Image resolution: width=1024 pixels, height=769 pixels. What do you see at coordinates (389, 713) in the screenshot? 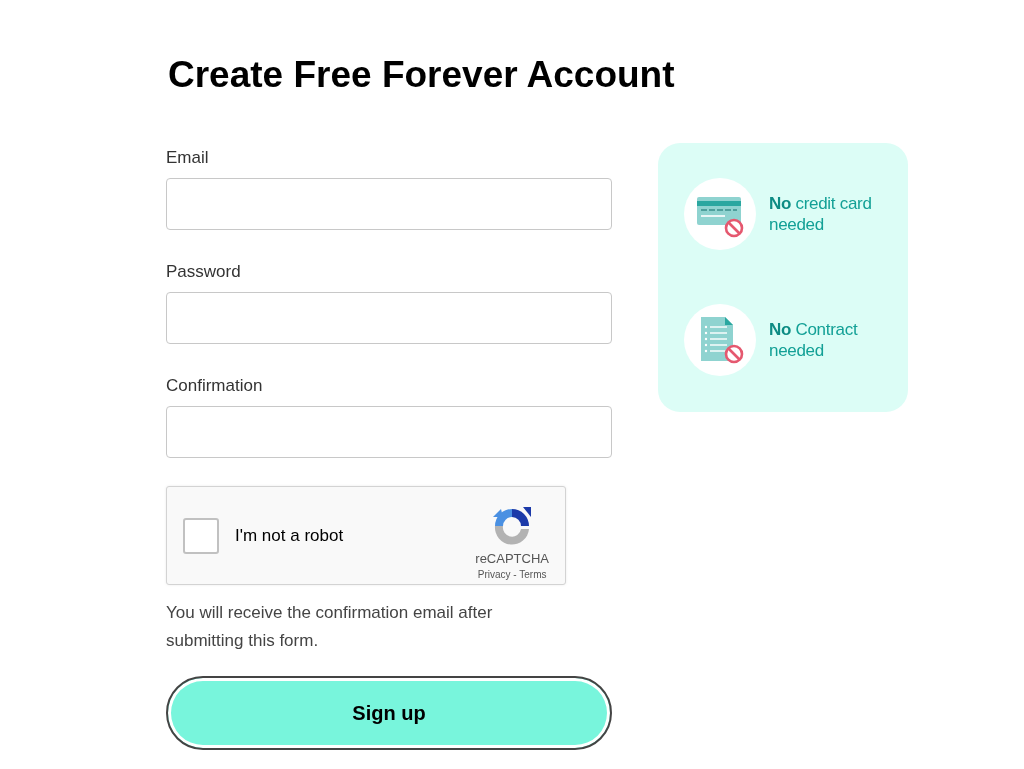
I see `sign-up-button: Sign up` at bounding box center [389, 713].